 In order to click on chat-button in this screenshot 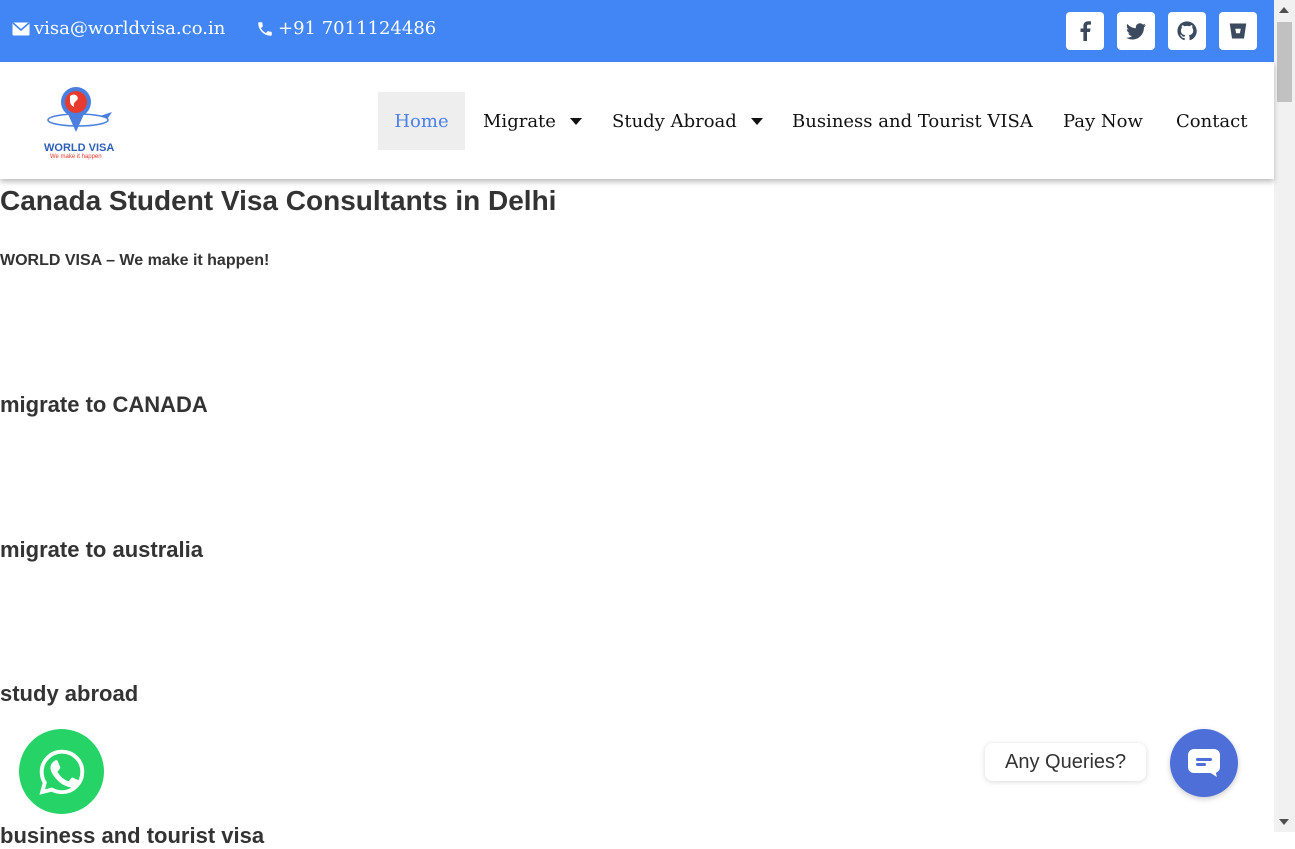, I will do `click(1204, 763)`.